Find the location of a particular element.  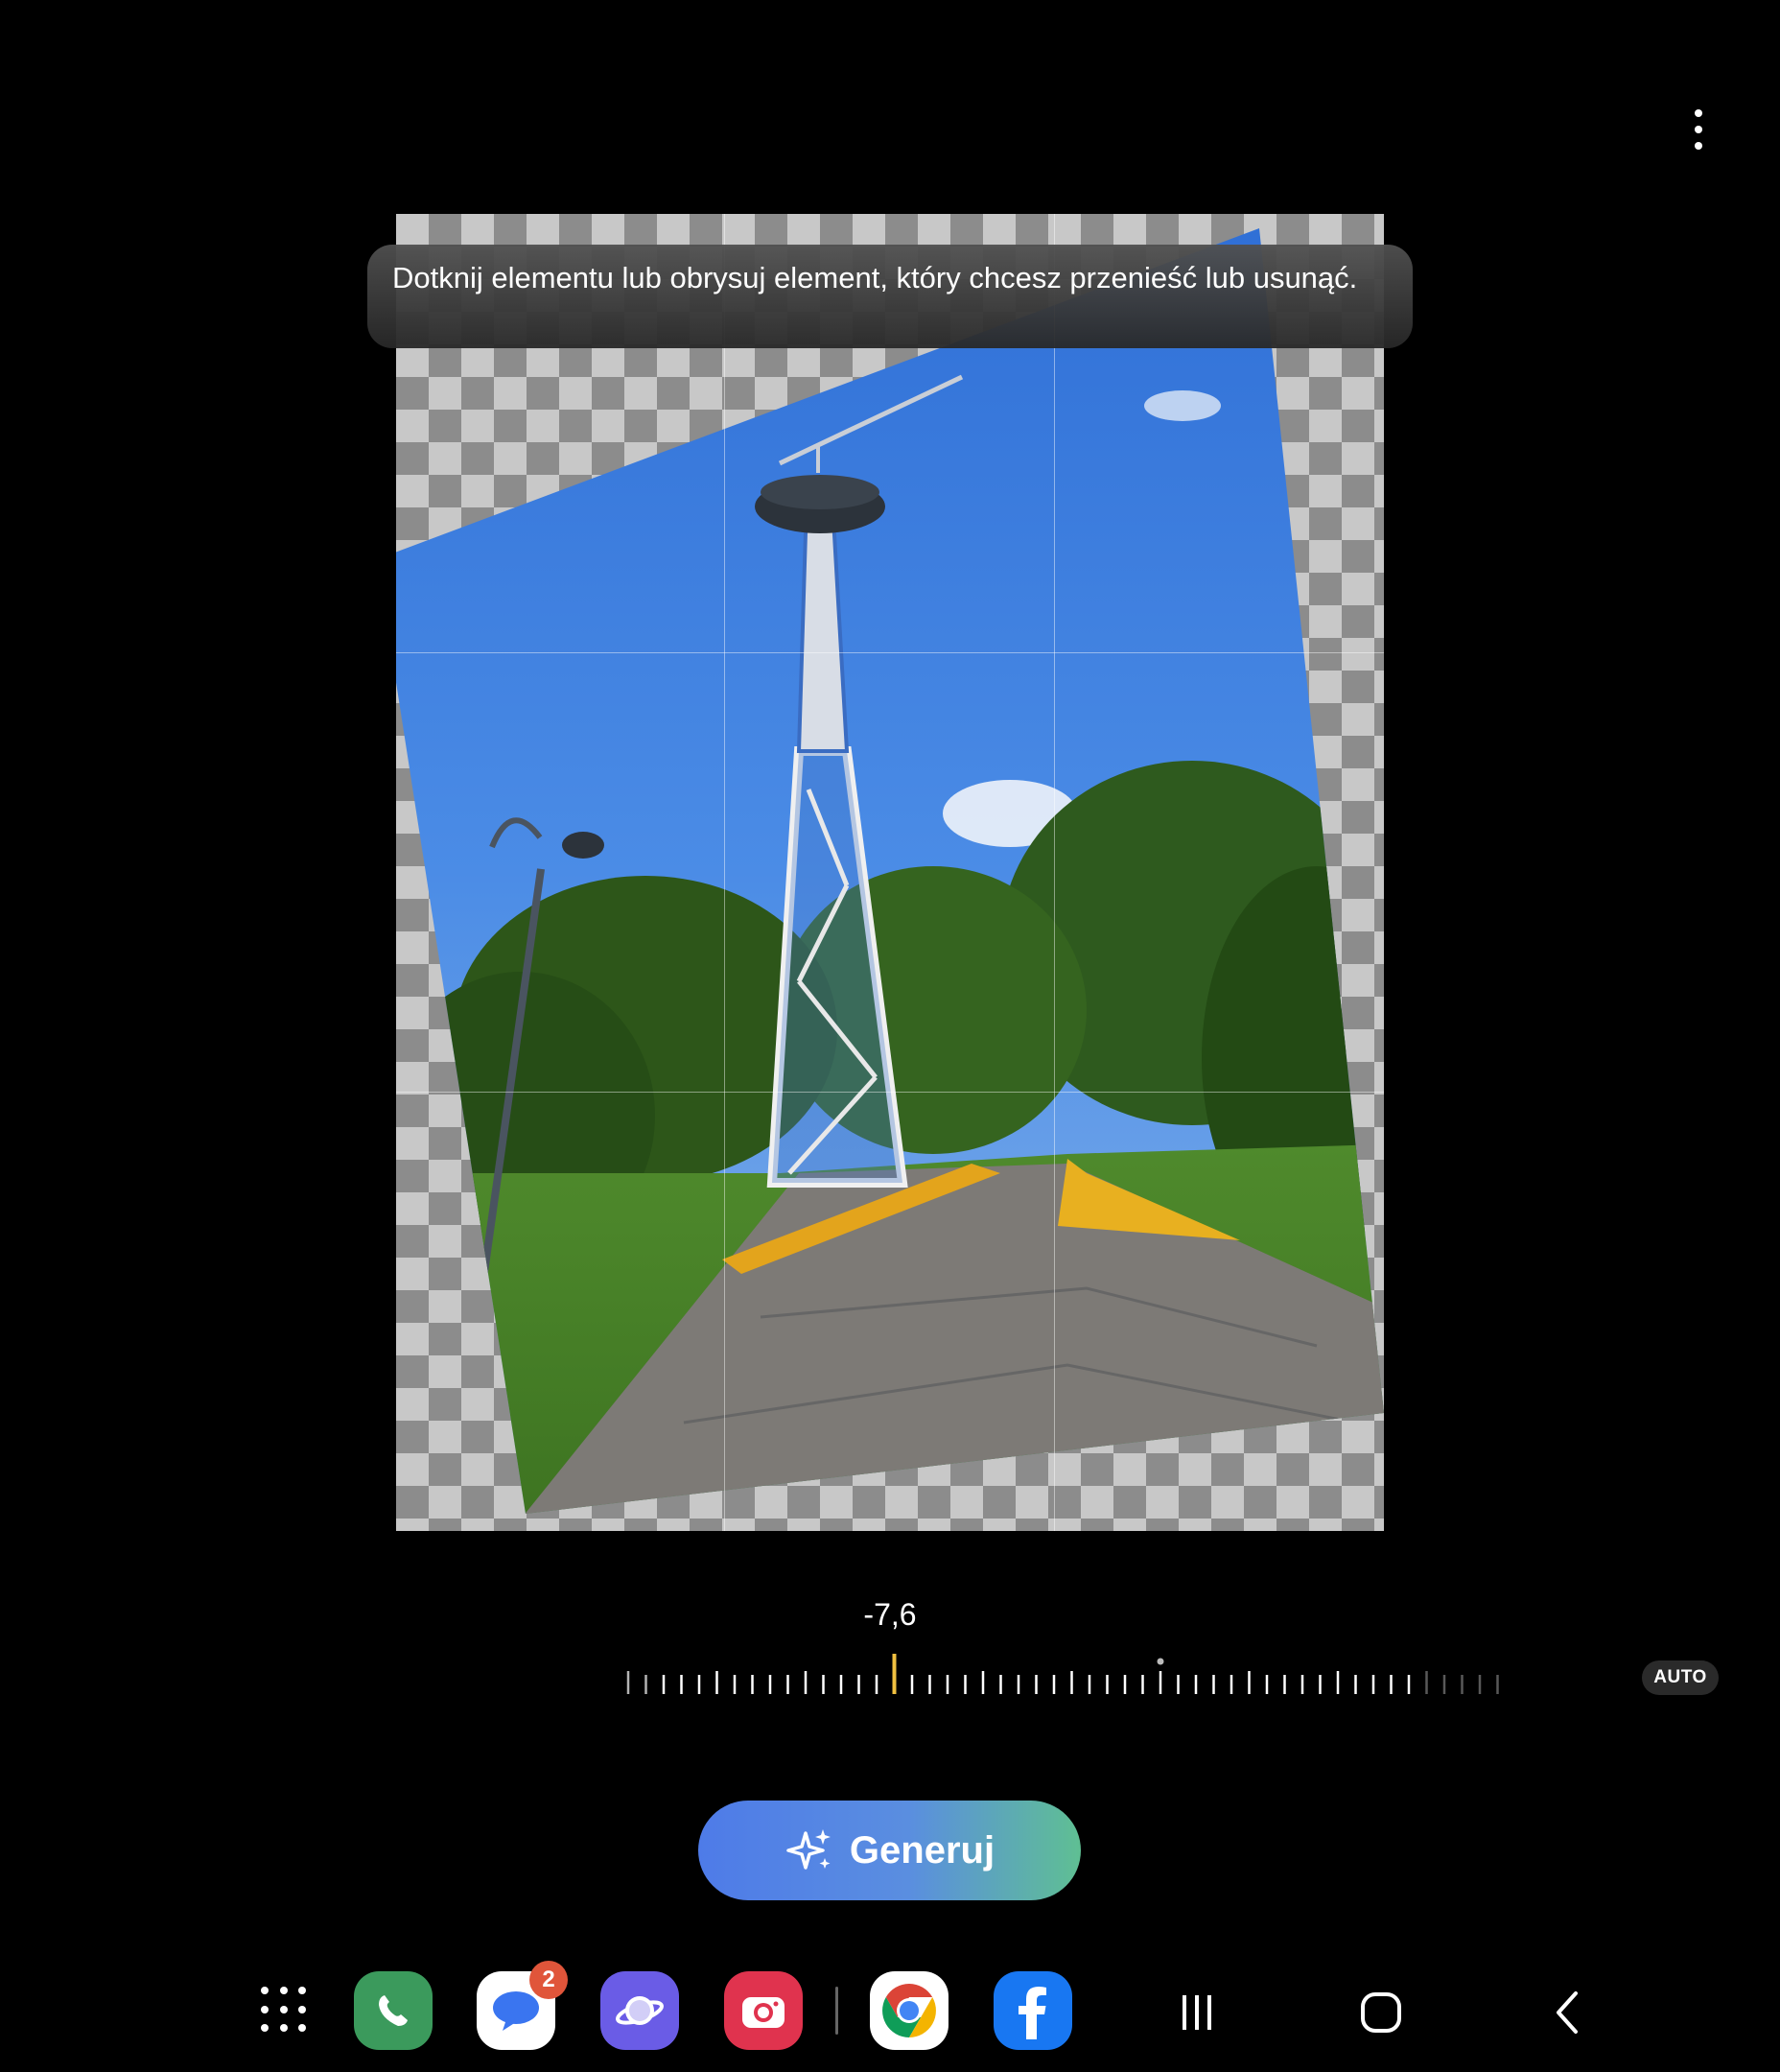

facebook-app-icon is located at coordinates (1033, 2010).